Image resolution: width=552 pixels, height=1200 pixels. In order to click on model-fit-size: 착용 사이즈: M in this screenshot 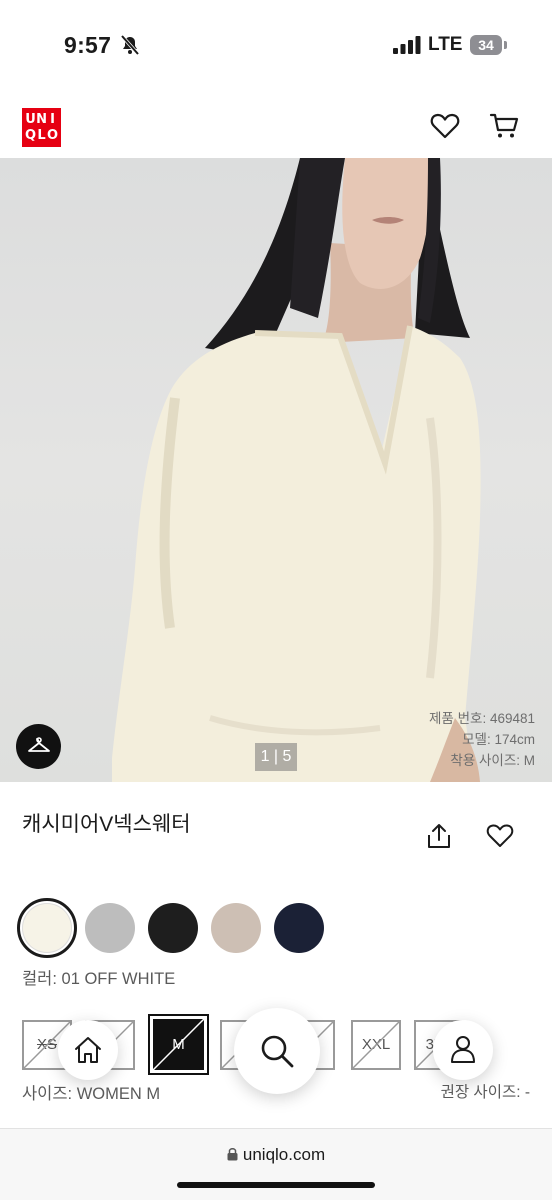, I will do `click(492, 760)`.